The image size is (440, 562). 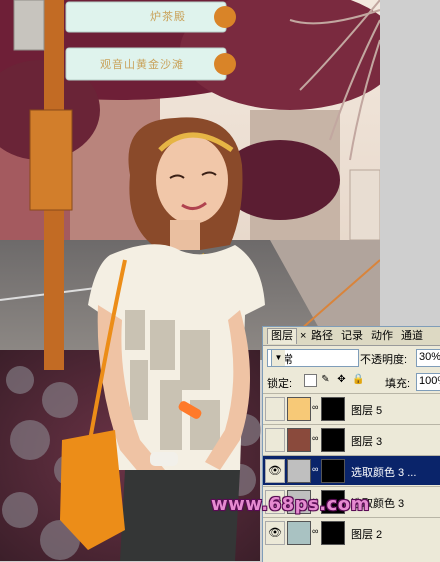 I want to click on face, so click(x=192, y=180).